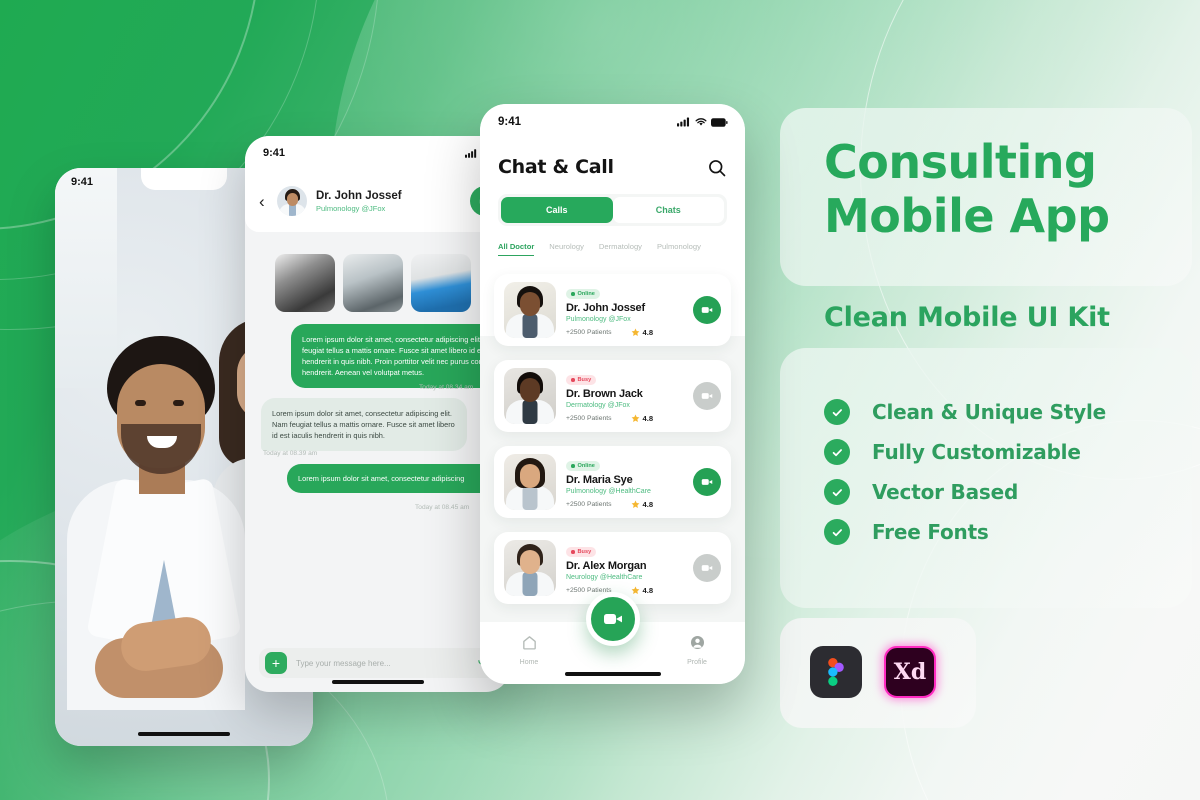  I want to click on category-dermatology: Dermatology, so click(620, 248).